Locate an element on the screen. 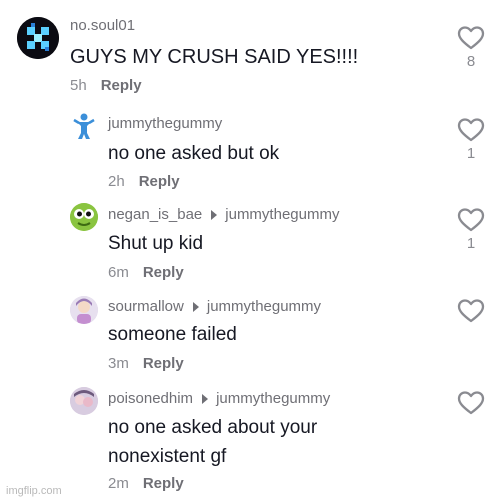 Image resolution: width=504 pixels, height=500 pixels. comment-meta: 2m Reply is located at coordinates (146, 483).